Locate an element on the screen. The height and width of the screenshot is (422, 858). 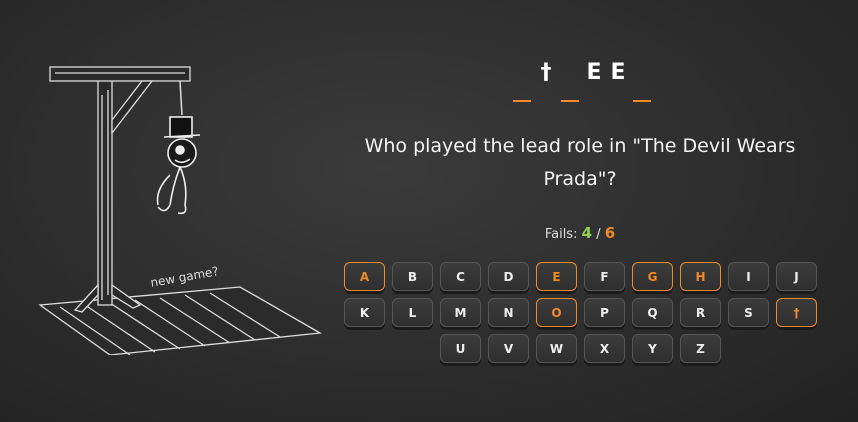
rope is located at coordinates (181, 98).